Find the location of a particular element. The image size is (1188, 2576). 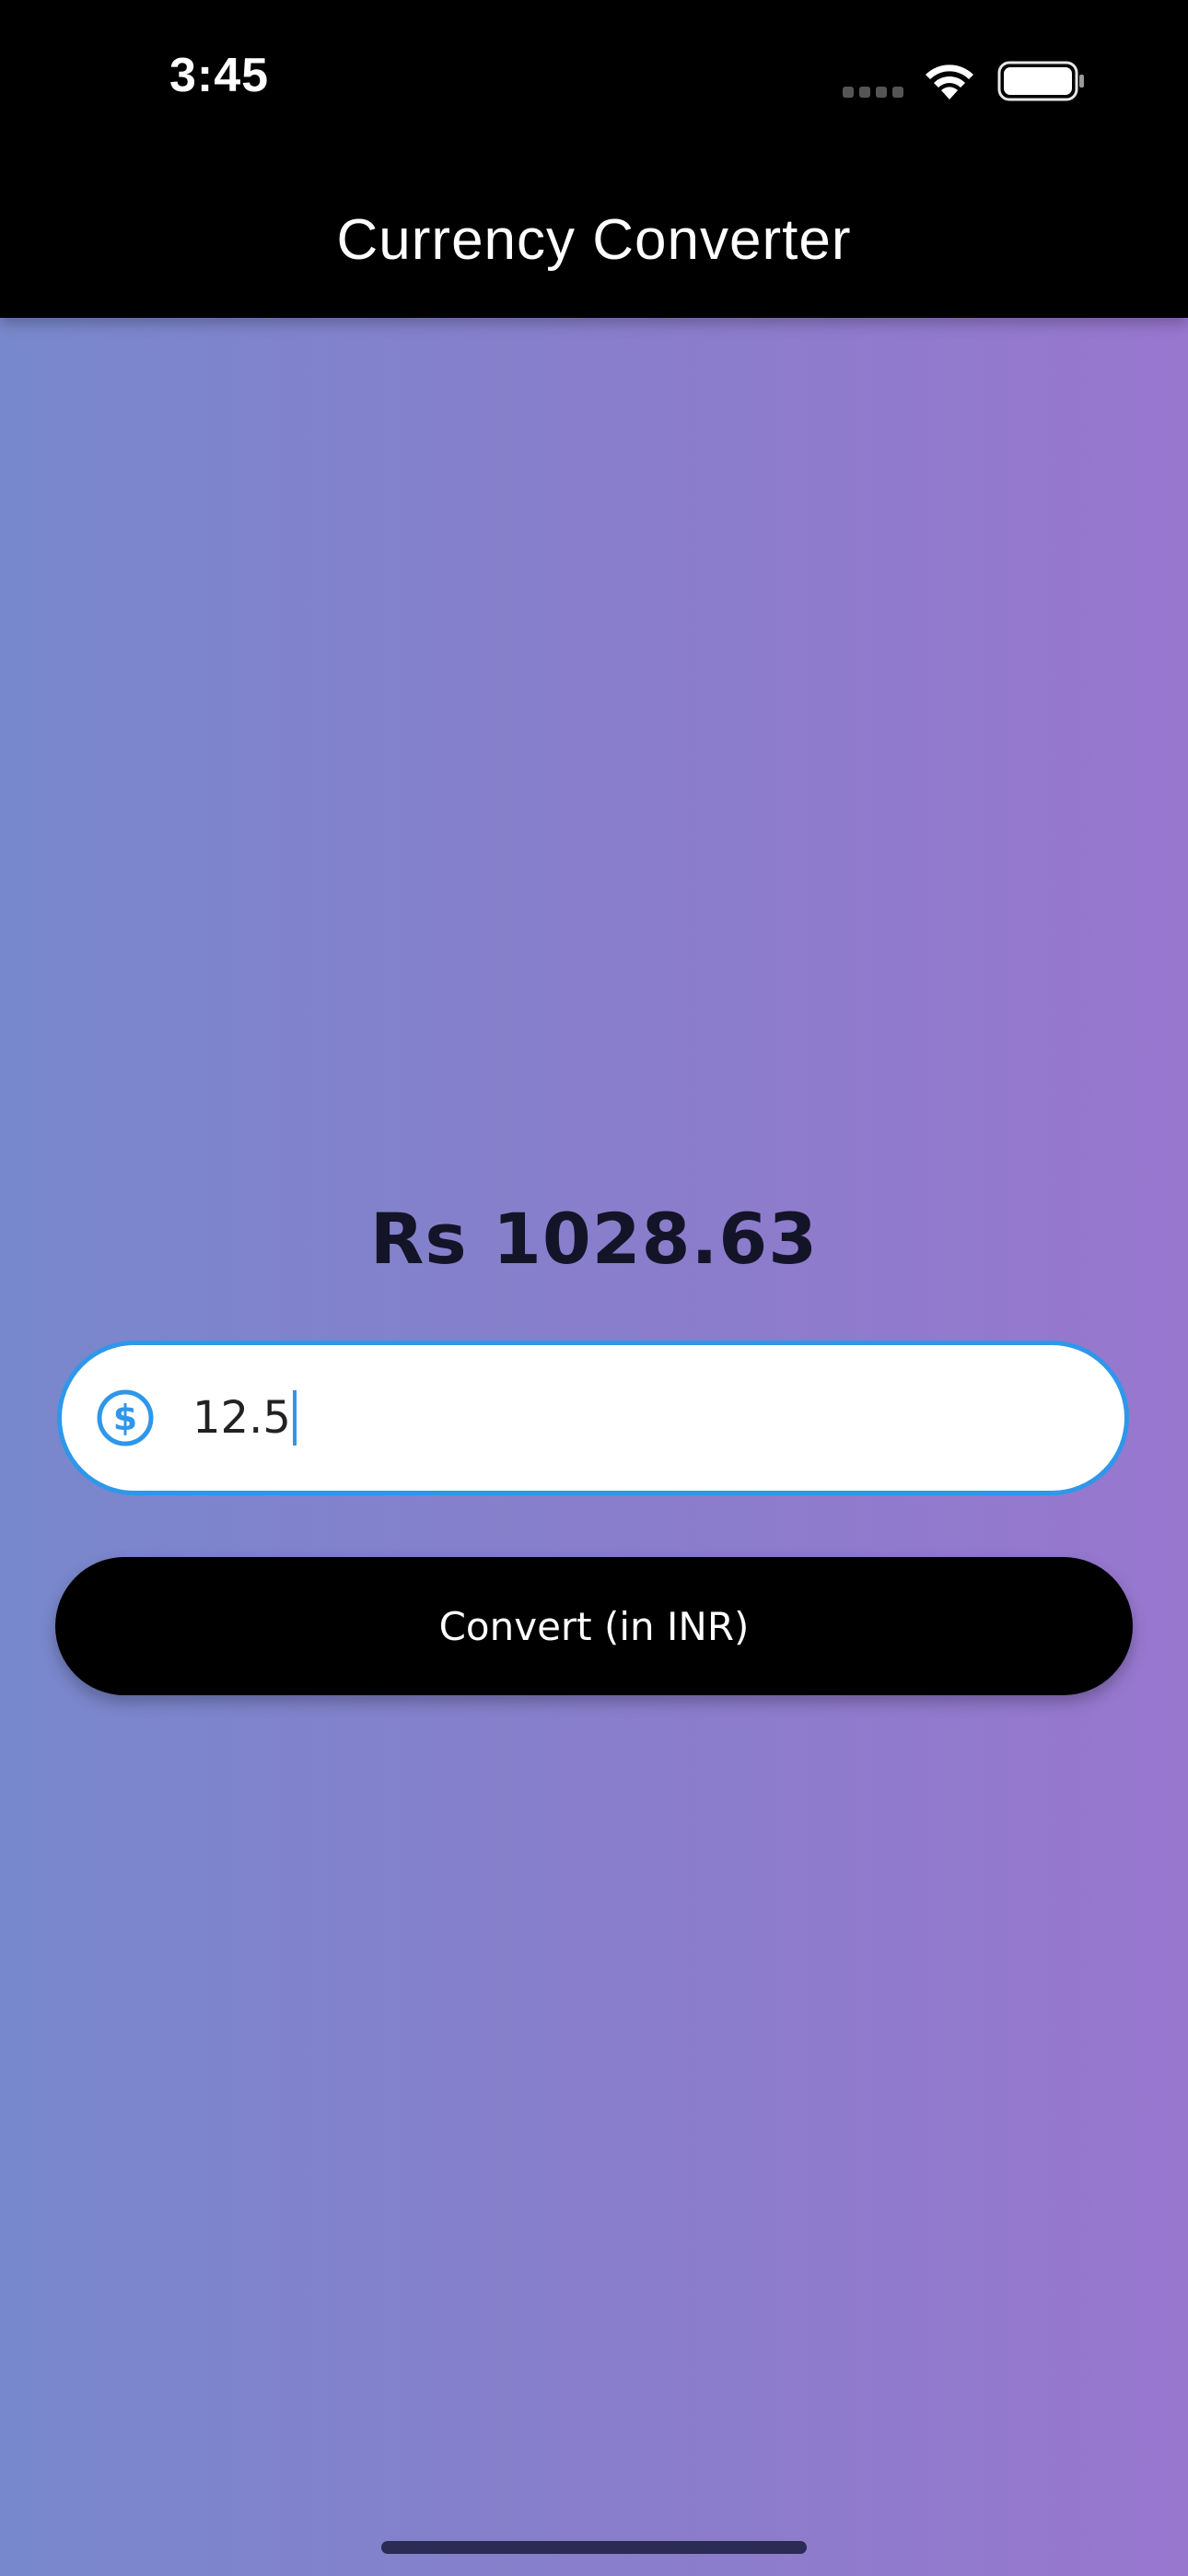

cellular-signal-icon is located at coordinates (873, 92).